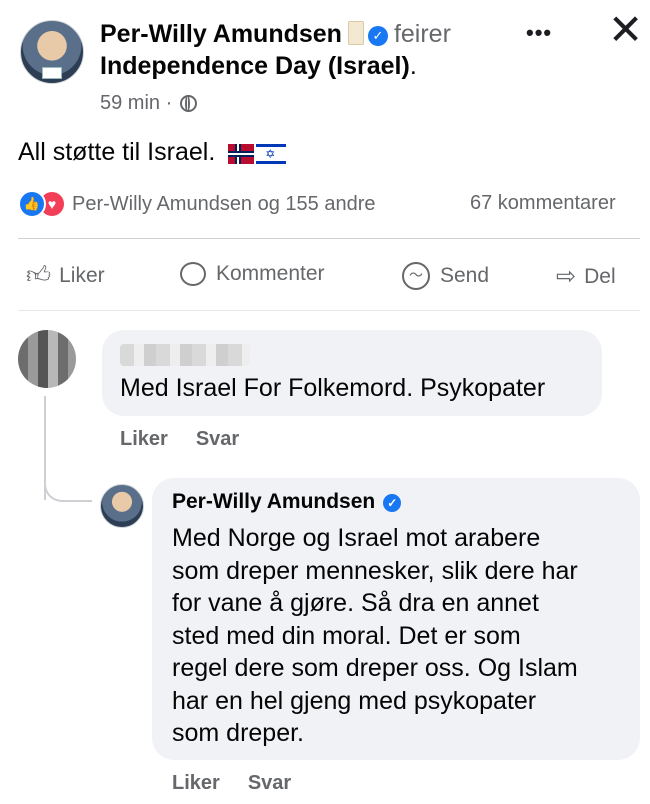 The width and height of the screenshot is (650, 804). What do you see at coordinates (416, 276) in the screenshot?
I see `messenger-icon: 〜` at bounding box center [416, 276].